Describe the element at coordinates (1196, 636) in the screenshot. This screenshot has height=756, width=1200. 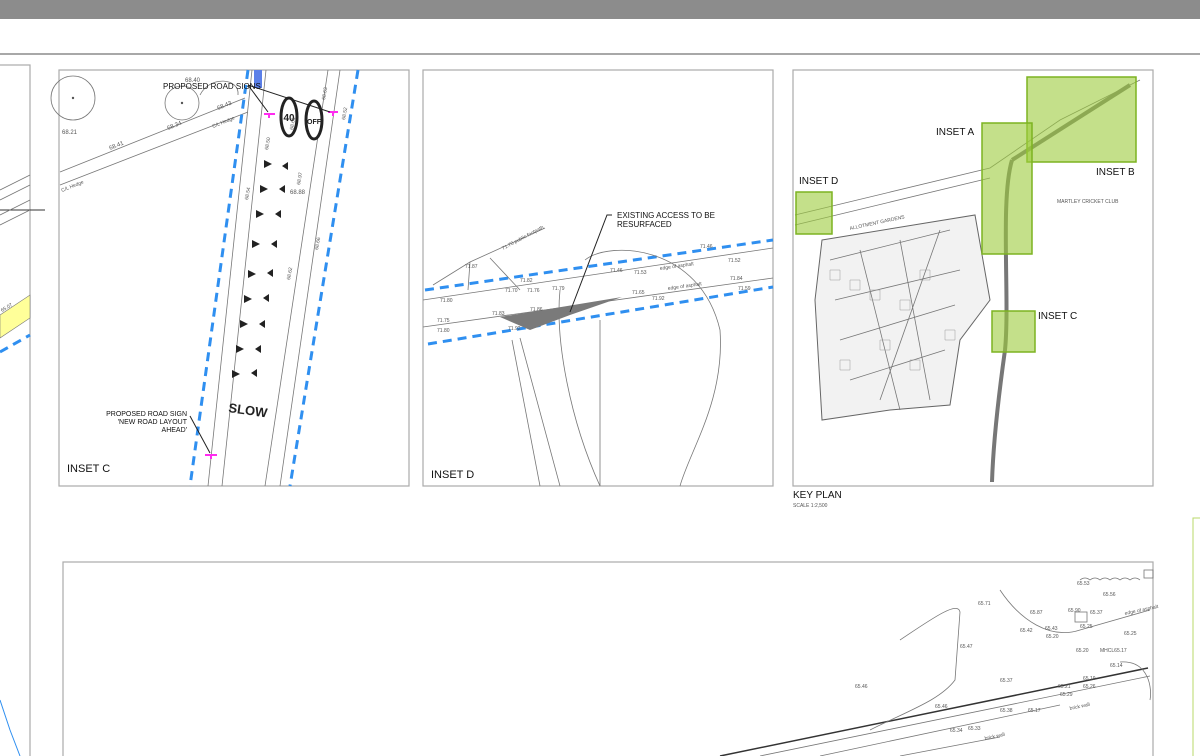
I see `right-panel-edge` at that location.